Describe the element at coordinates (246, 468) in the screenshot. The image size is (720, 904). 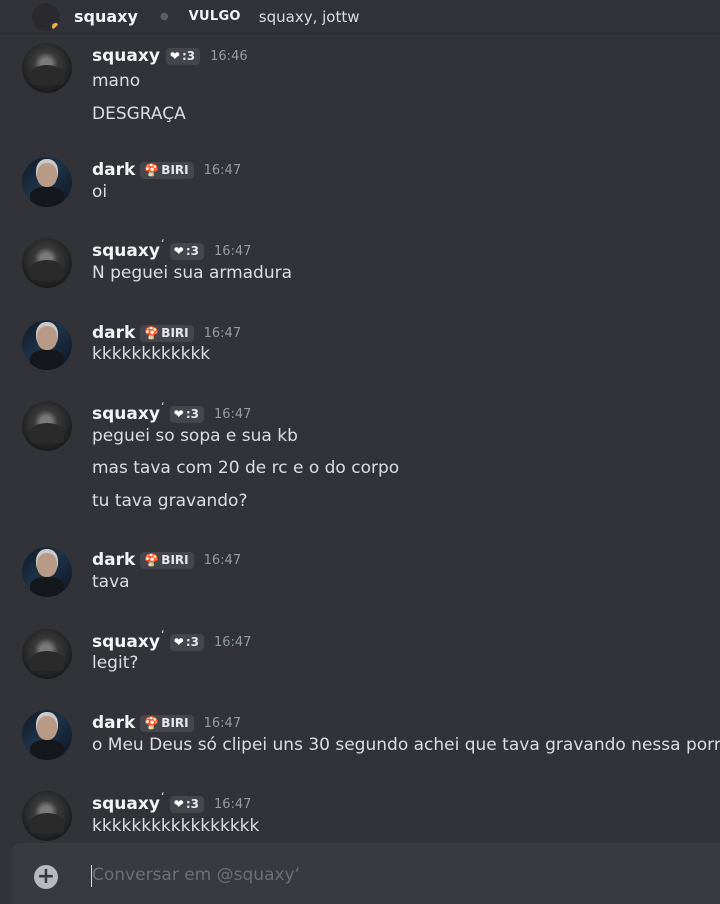
I see `message-text: mas tava com 20 de rc e o do corpo` at that location.